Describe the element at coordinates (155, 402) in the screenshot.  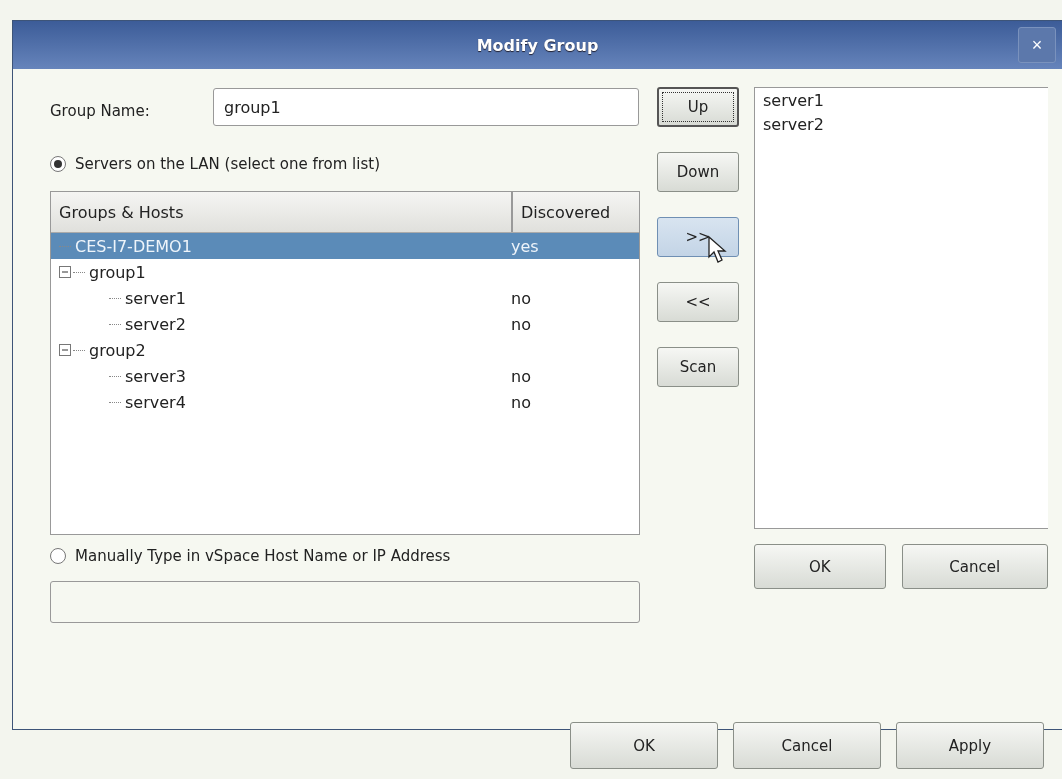
I see `tree-host: server4` at that location.